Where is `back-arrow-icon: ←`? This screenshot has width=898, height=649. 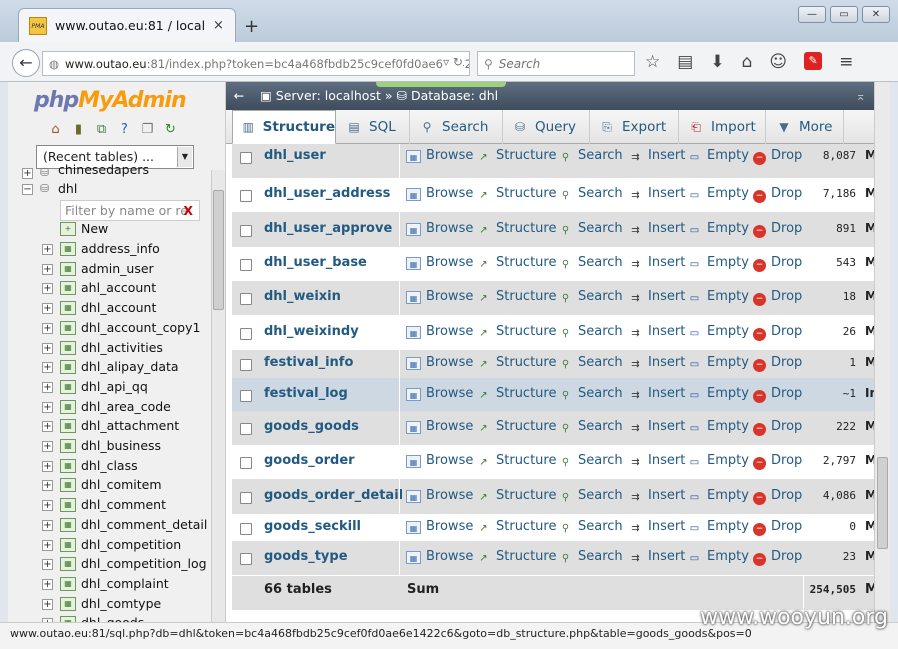 back-arrow-icon: ← is located at coordinates (26, 63).